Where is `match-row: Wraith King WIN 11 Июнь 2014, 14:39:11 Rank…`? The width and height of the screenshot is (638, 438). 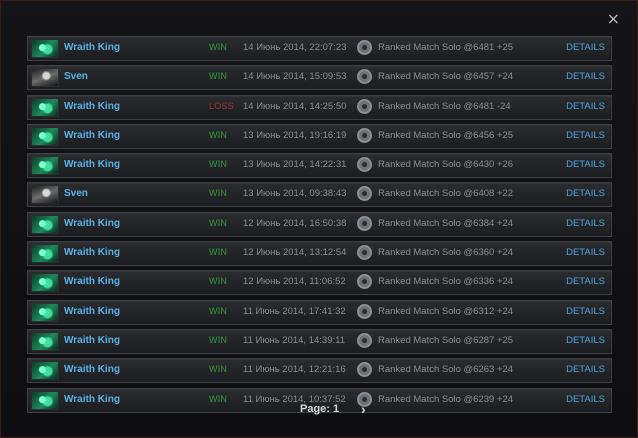
match-row: Wraith King WIN 11 Июнь 2014, 14:39:11 Rank… is located at coordinates (319, 341).